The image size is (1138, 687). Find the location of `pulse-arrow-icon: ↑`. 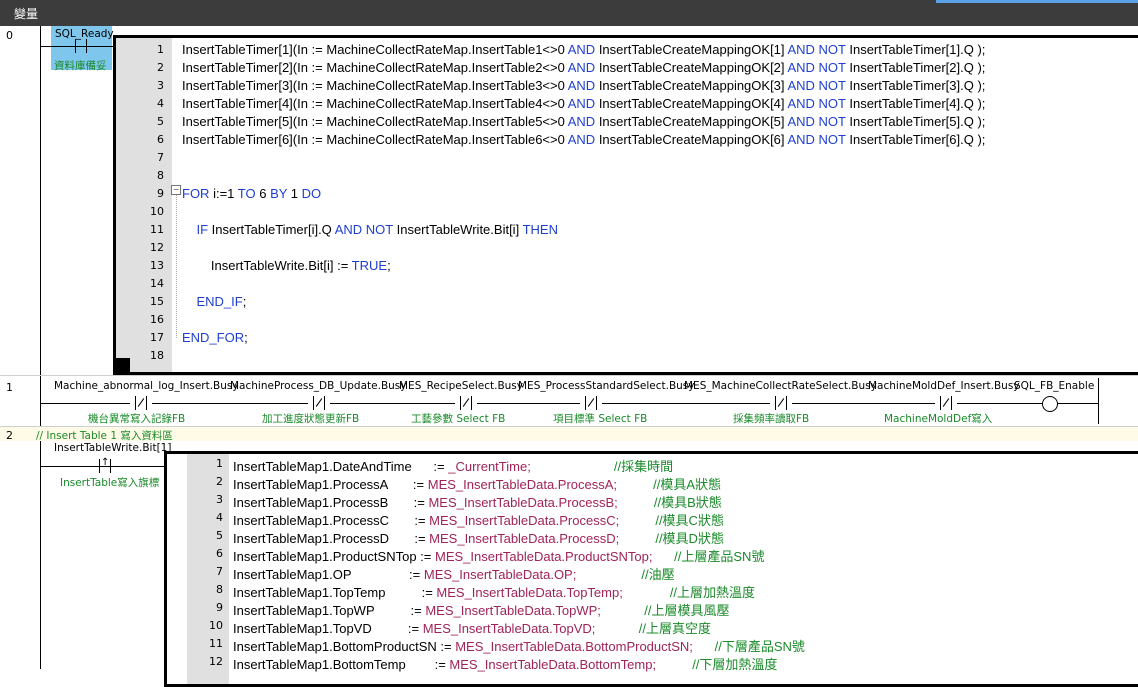

pulse-arrow-icon: ↑ is located at coordinates (105, 462).